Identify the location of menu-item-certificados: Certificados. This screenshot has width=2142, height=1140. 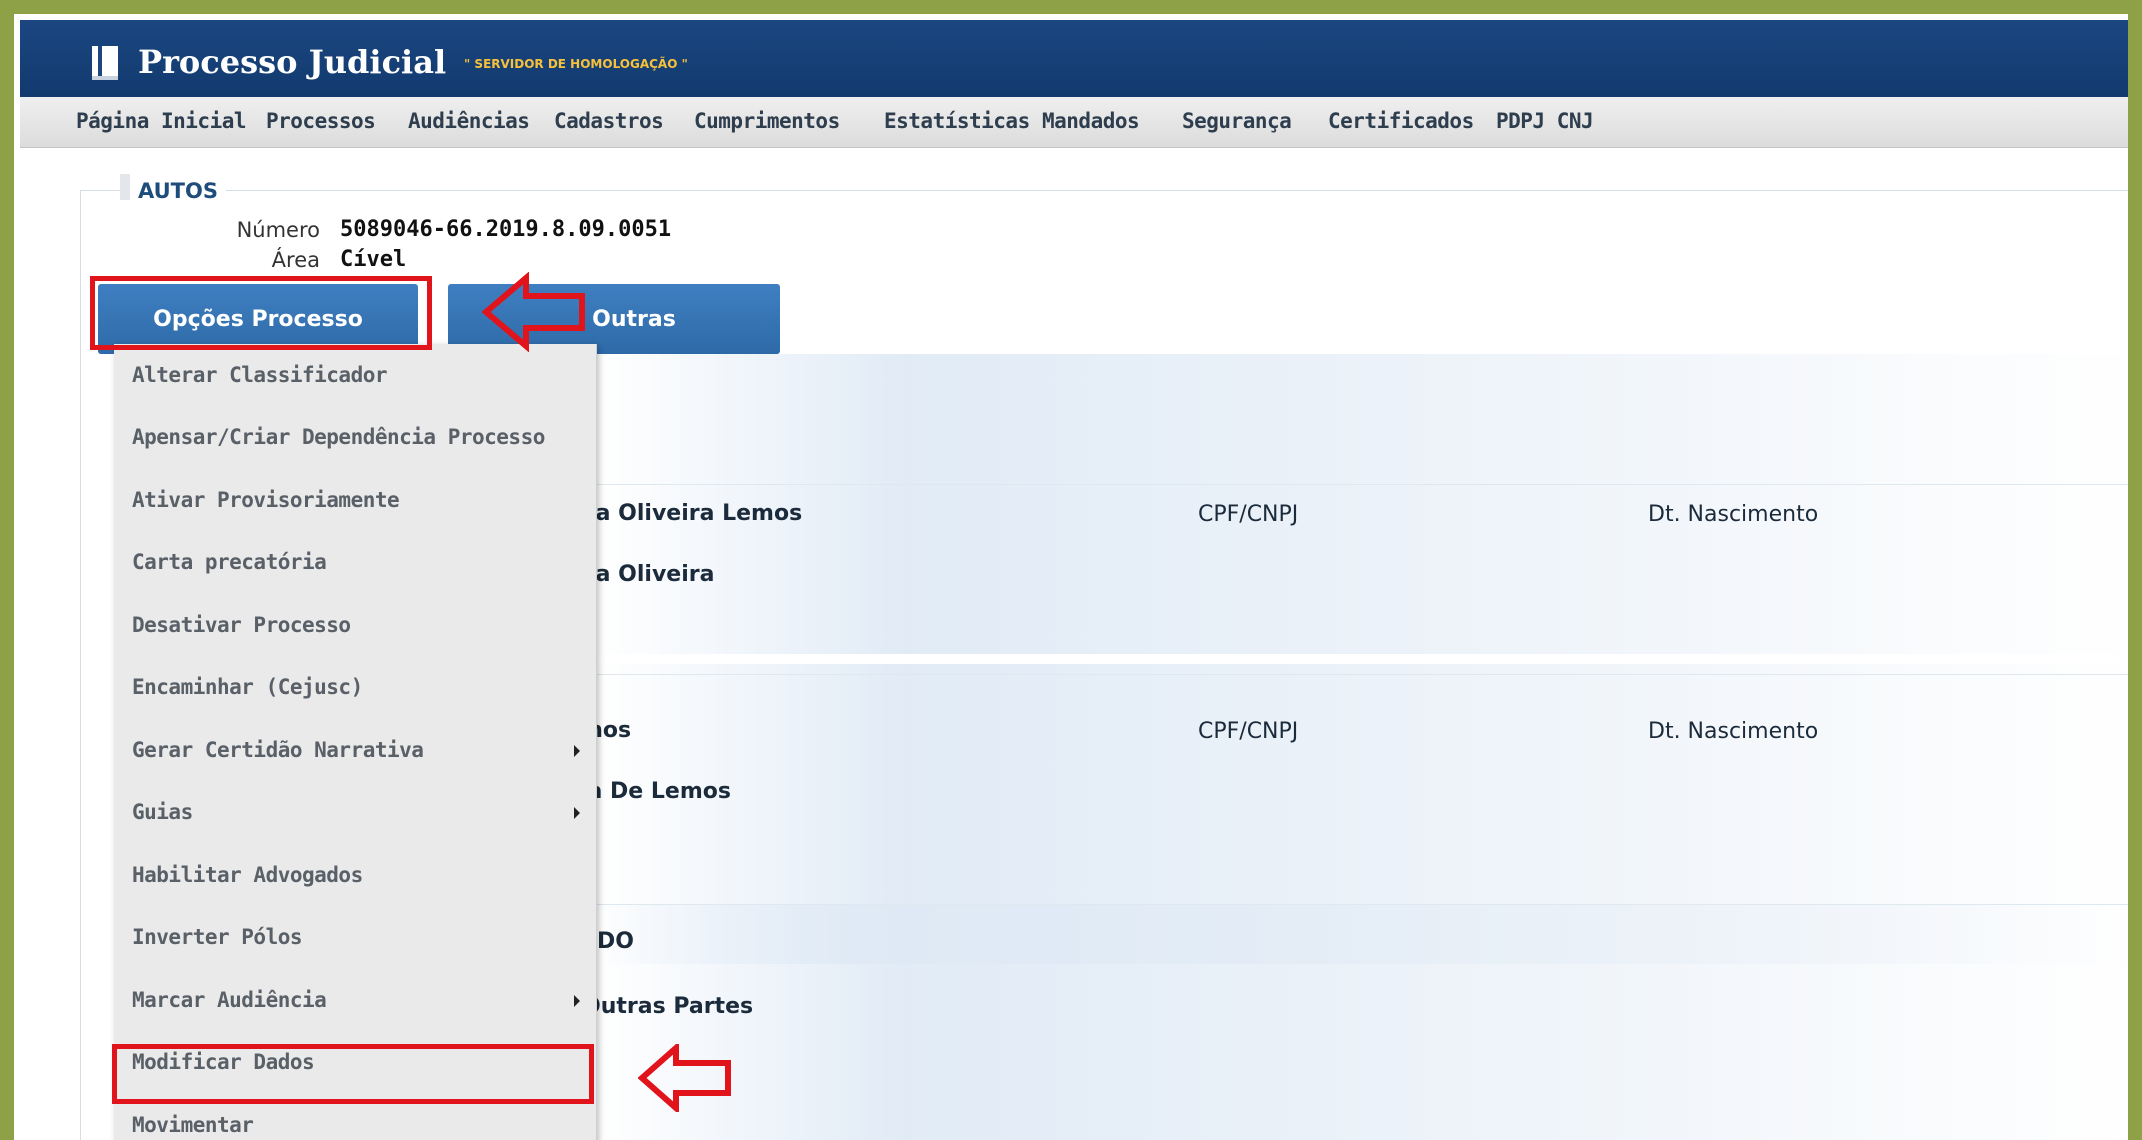
(1401, 121).